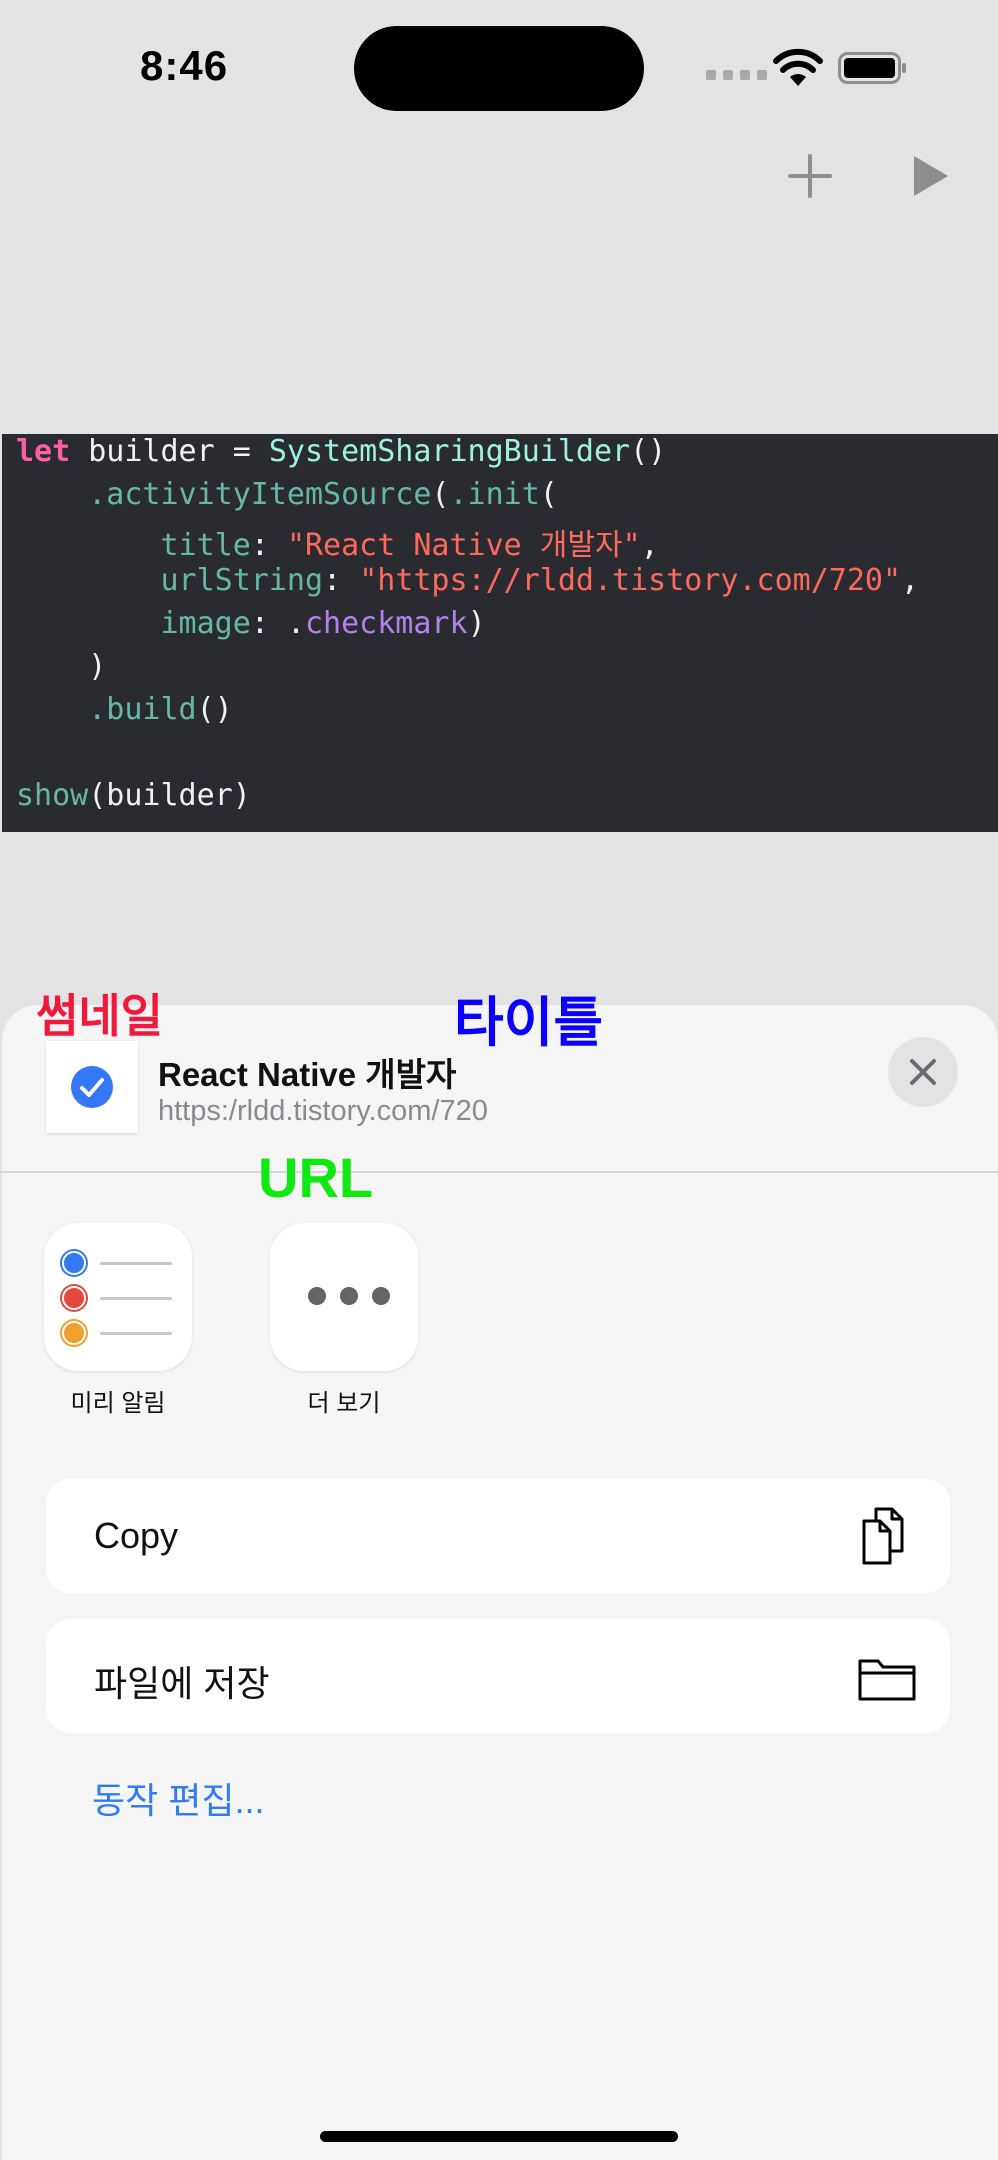 The width and height of the screenshot is (998, 2160). What do you see at coordinates (323, 494) in the screenshot?
I see `code-line-2: .activityItemSource(.init(` at bounding box center [323, 494].